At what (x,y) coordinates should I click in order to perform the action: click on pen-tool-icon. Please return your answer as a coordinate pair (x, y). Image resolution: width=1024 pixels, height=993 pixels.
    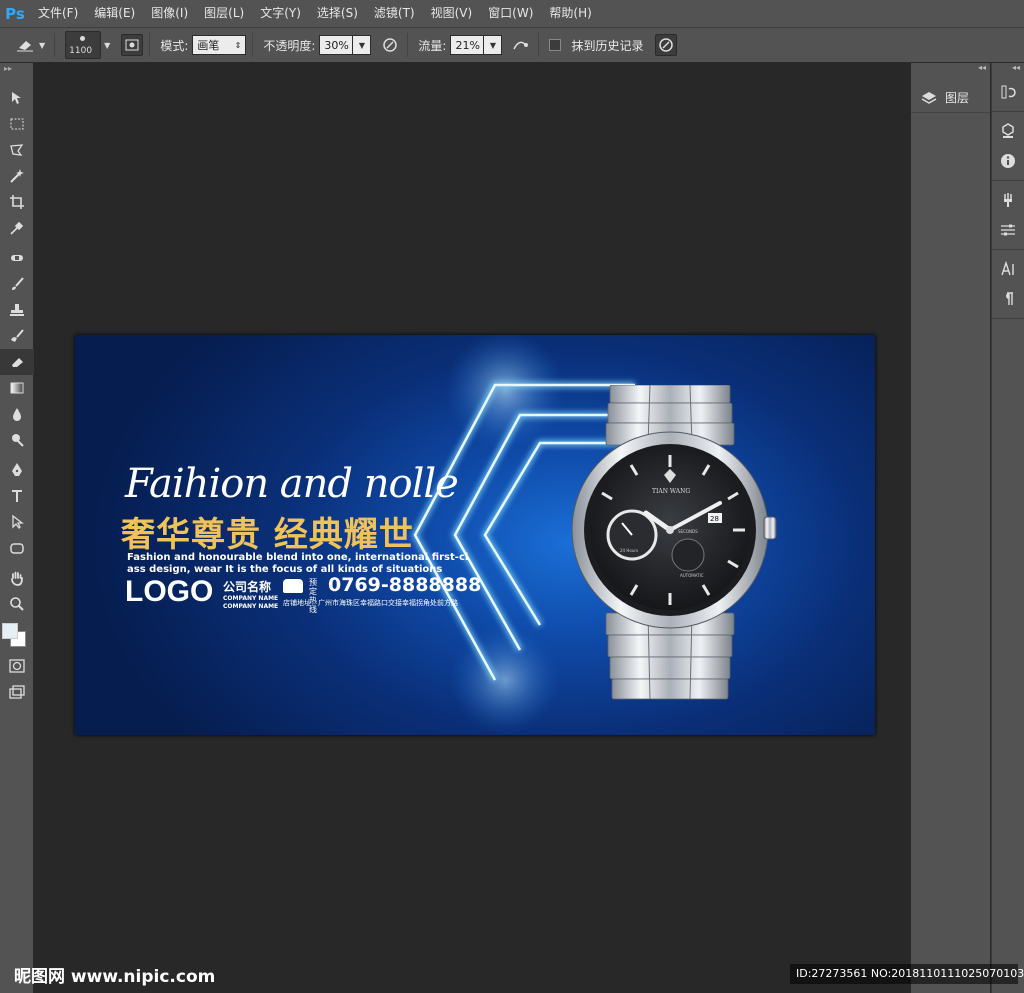
    Looking at the image, I should click on (17, 470).